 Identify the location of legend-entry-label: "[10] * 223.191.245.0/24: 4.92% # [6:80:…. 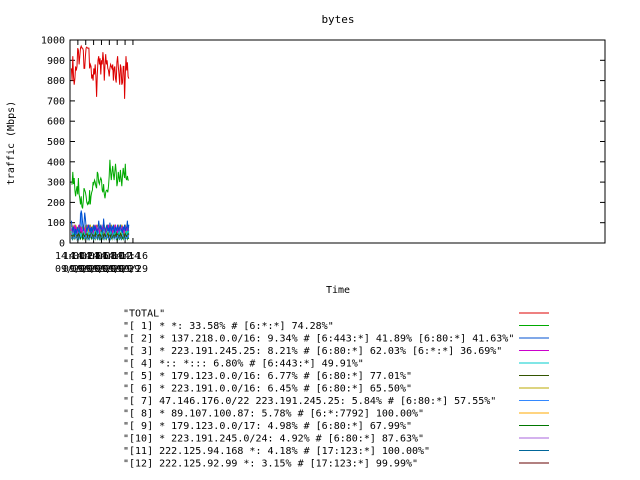
(273, 439).